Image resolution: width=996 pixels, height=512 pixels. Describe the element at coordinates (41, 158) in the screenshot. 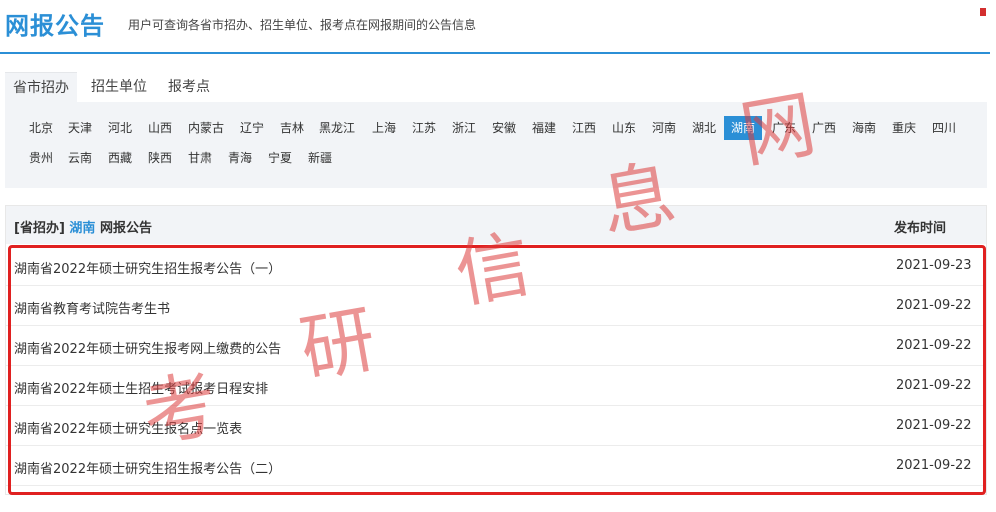

I see `province-item: 贵州` at that location.